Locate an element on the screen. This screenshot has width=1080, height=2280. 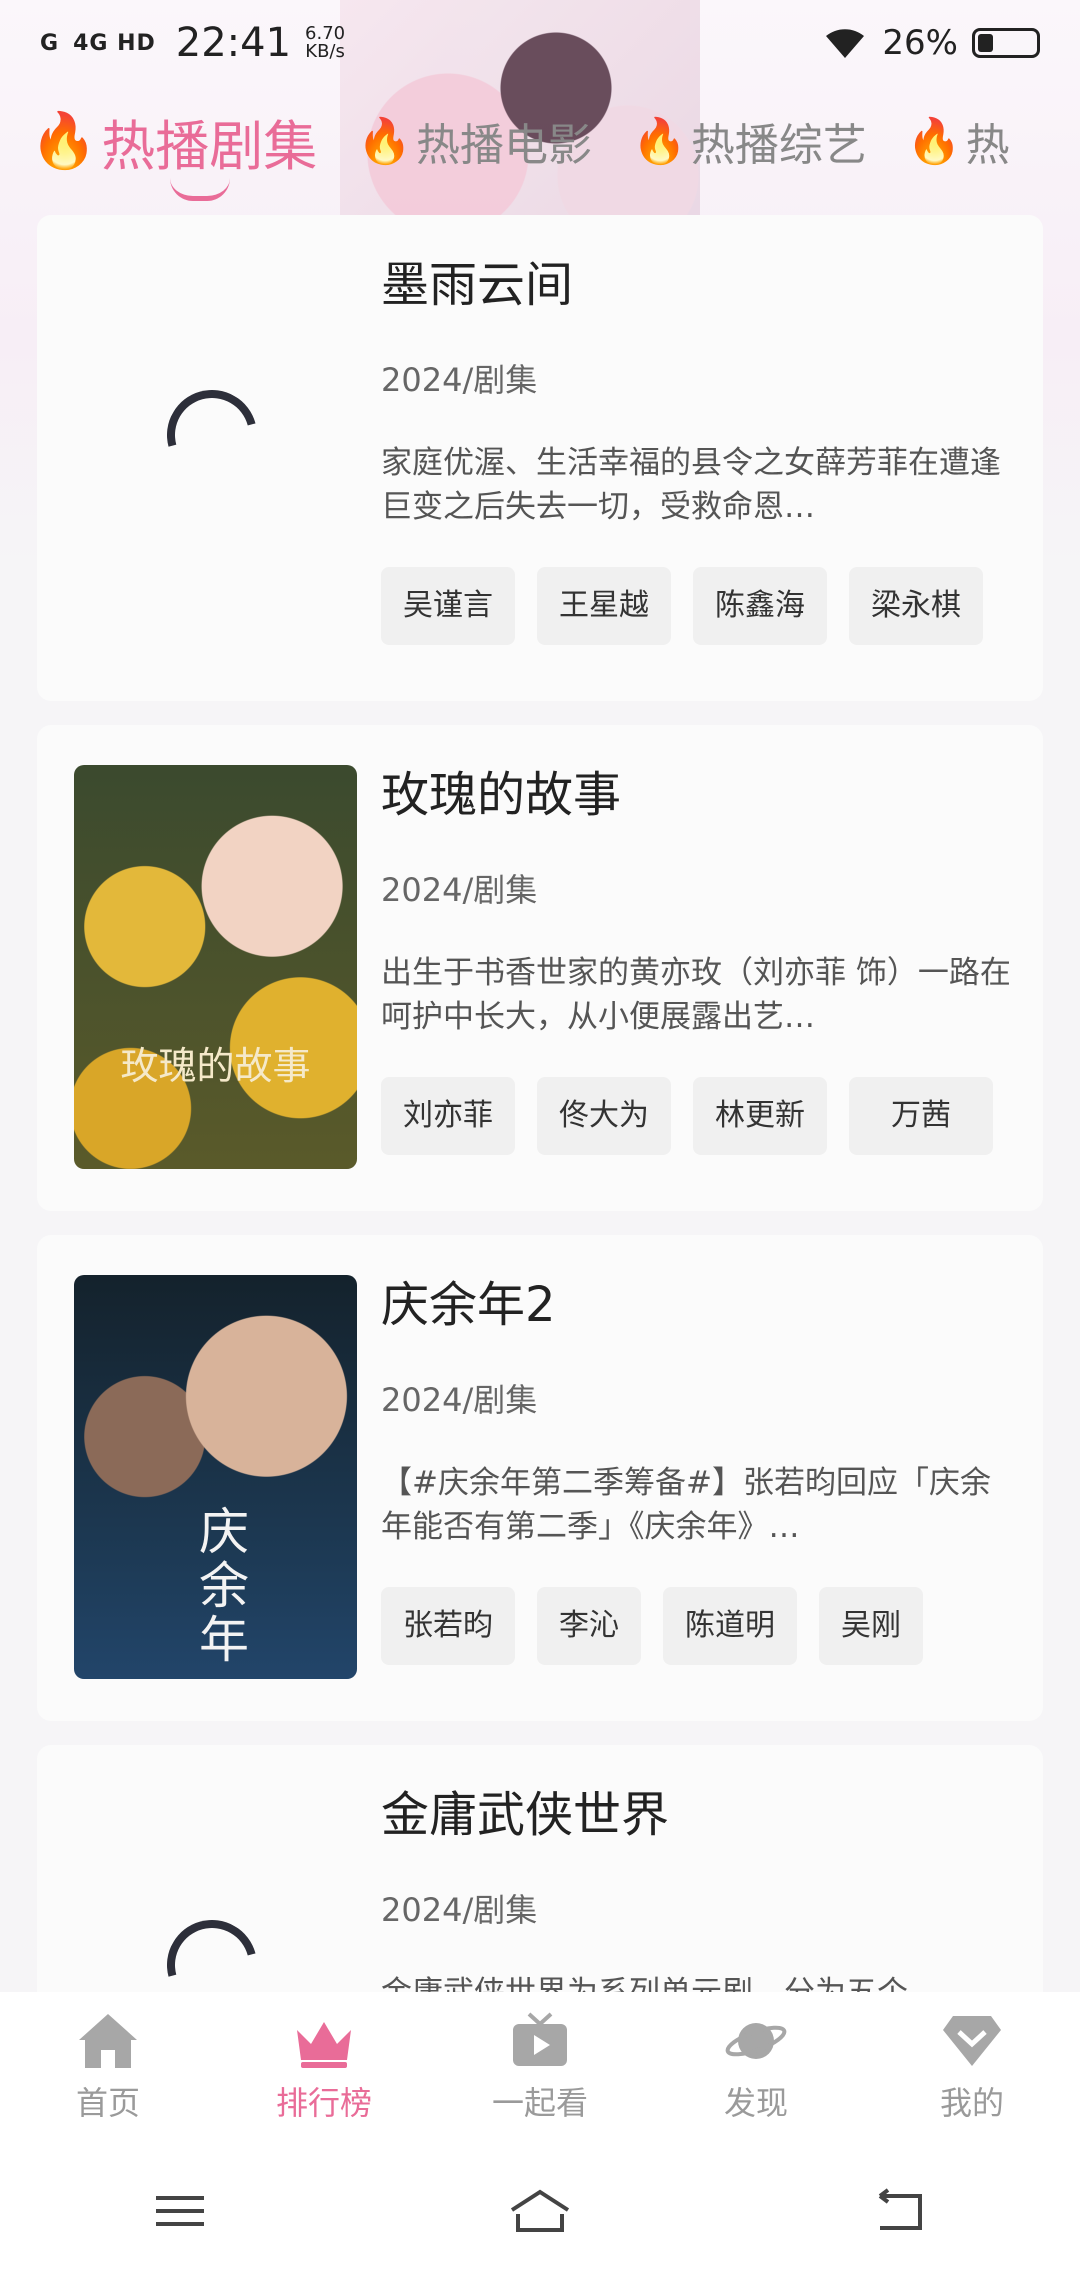
wifi-icon is located at coordinates (845, 43).